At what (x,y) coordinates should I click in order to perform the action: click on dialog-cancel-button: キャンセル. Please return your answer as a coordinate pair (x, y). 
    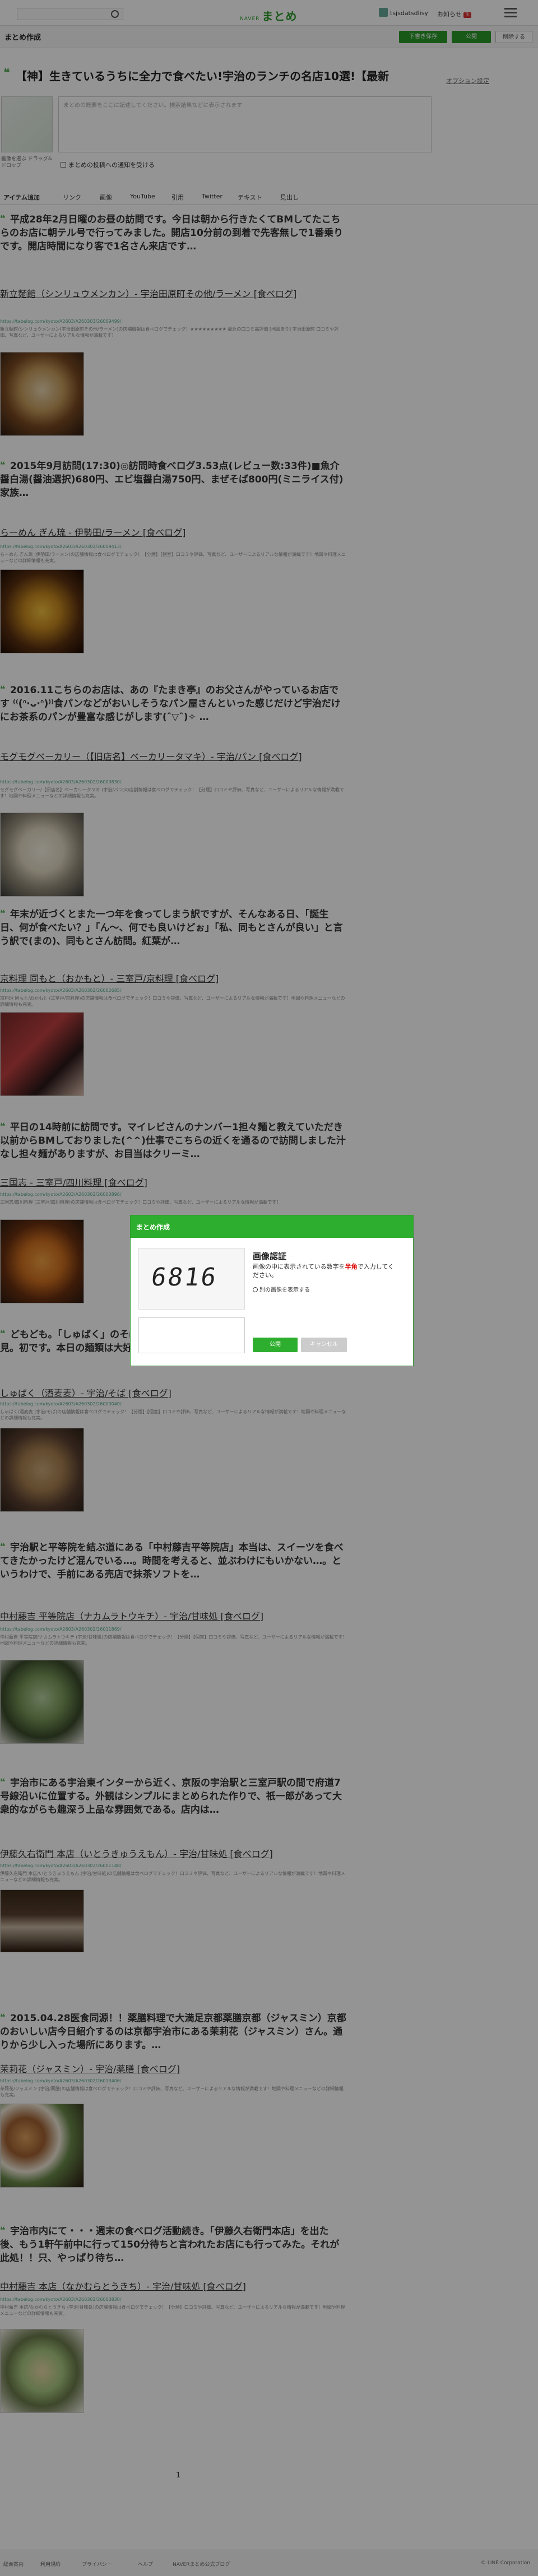
    Looking at the image, I should click on (324, 1345).